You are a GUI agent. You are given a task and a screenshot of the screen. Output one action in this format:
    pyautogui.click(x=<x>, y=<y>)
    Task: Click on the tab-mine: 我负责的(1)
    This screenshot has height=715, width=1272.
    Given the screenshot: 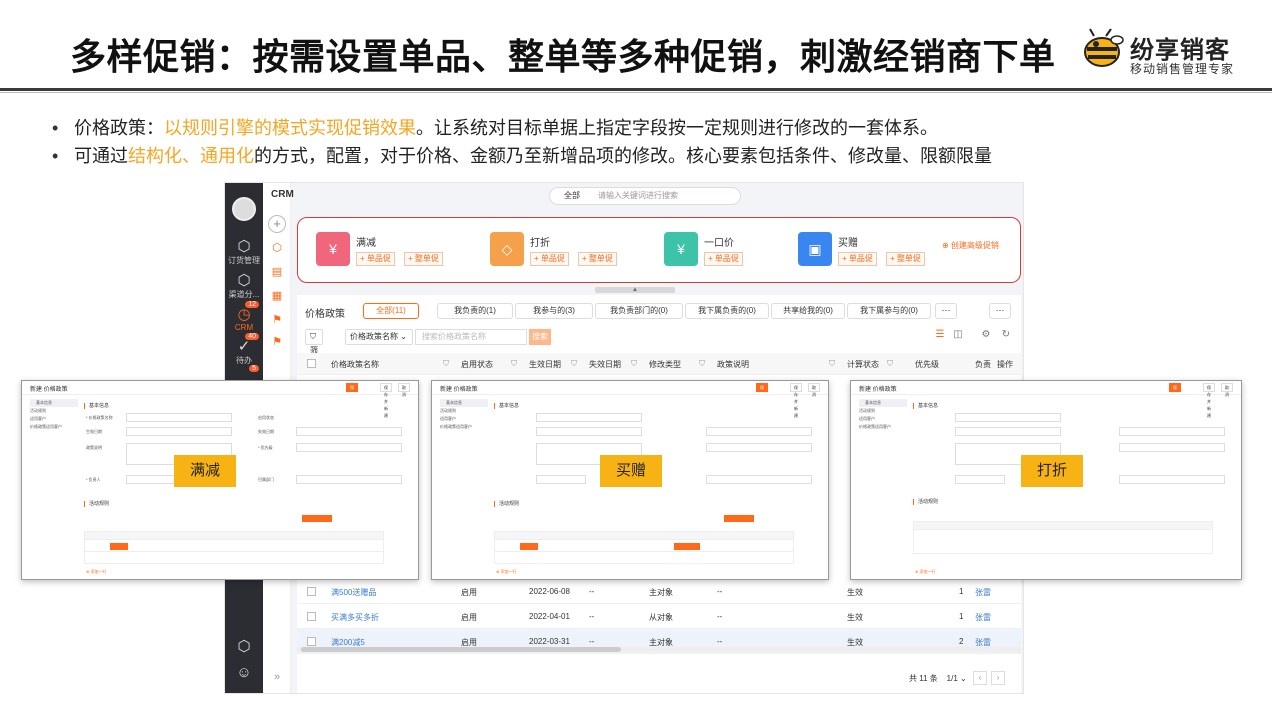 What is the action you would take?
    pyautogui.click(x=475, y=311)
    